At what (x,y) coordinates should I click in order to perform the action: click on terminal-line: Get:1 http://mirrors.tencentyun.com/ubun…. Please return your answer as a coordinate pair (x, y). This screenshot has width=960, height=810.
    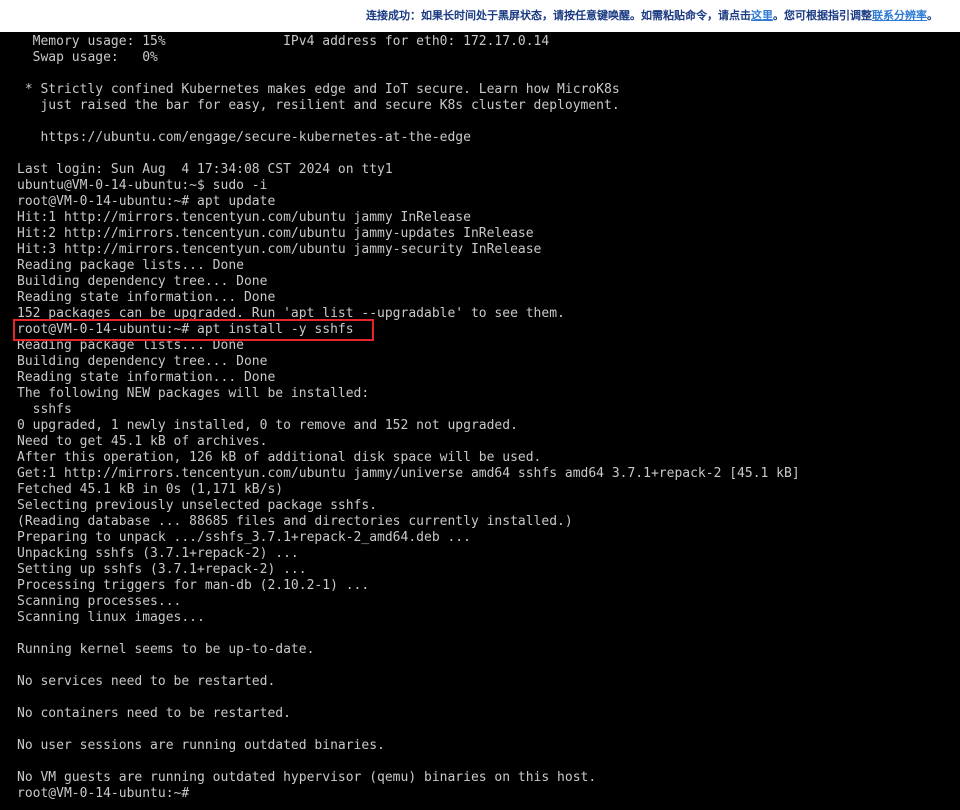
    Looking at the image, I should click on (408, 473).